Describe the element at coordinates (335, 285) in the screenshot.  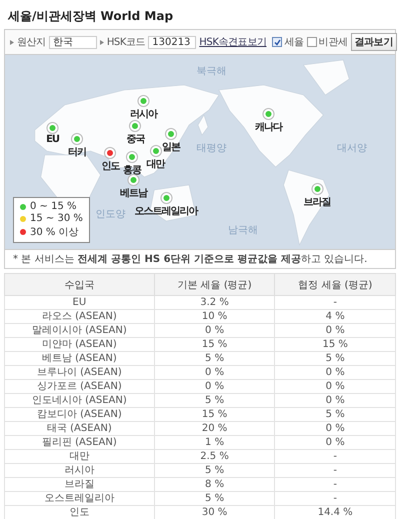
I see `column-header: 협정 세율 (평균)` at that location.